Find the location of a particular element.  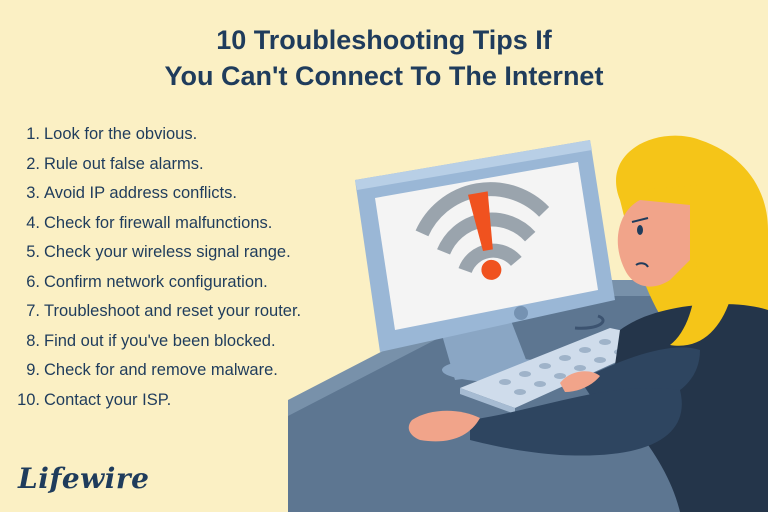

lifewire-logo: Lifewire is located at coordinates (84, 478).